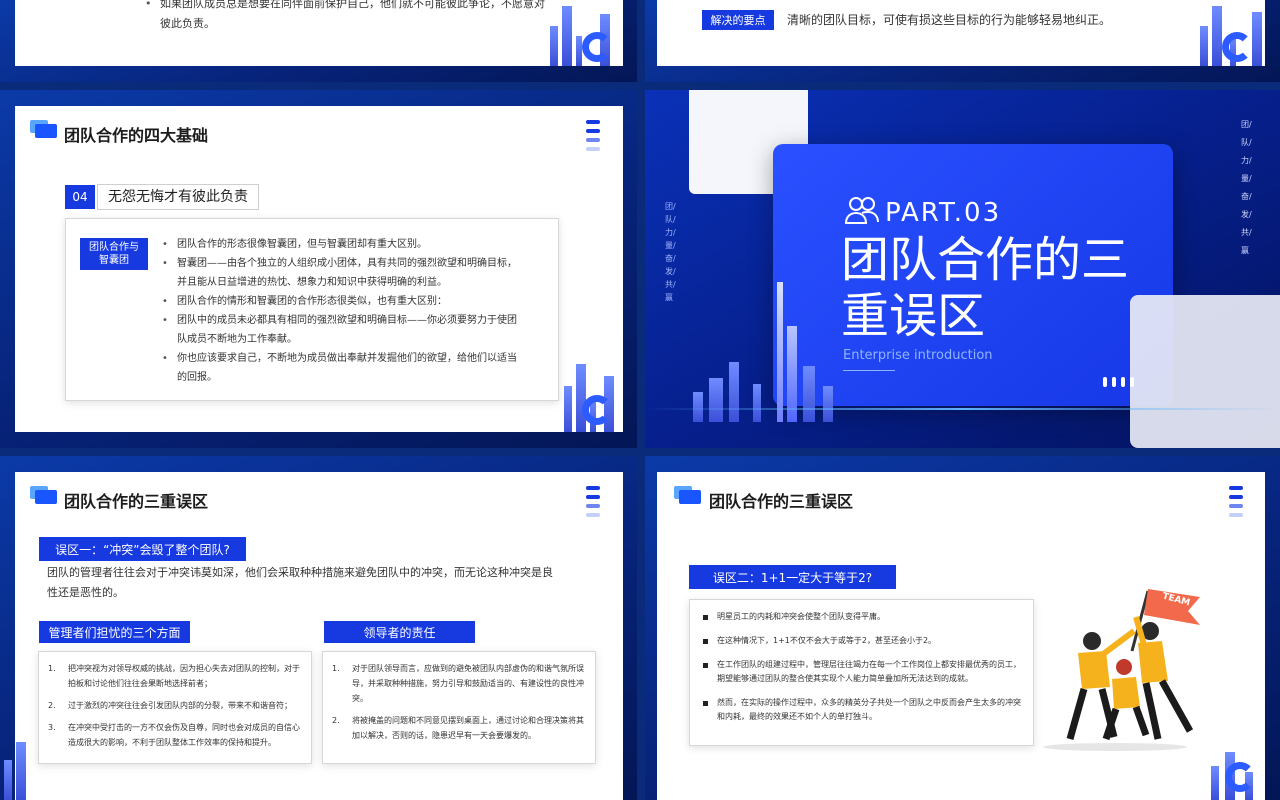 This screenshot has height=800, width=1280. Describe the element at coordinates (792, 577) in the screenshot. I see `myth-tag: 误区二：1+1一定大于等于2?` at that location.